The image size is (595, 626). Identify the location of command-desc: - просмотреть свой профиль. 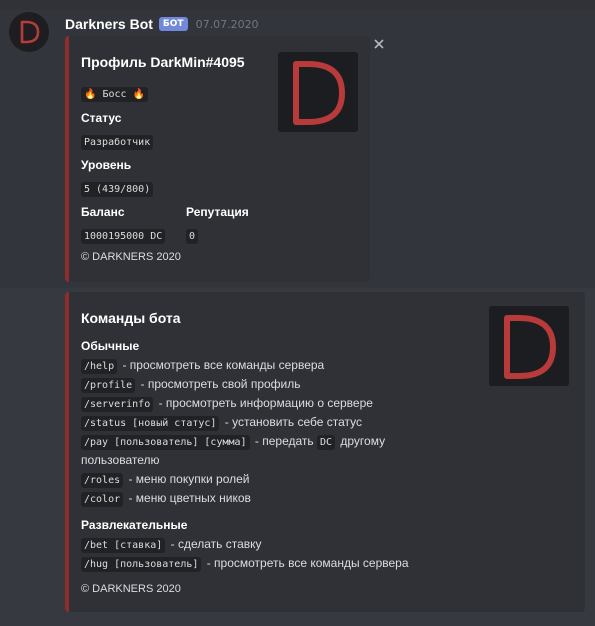
(219, 384).